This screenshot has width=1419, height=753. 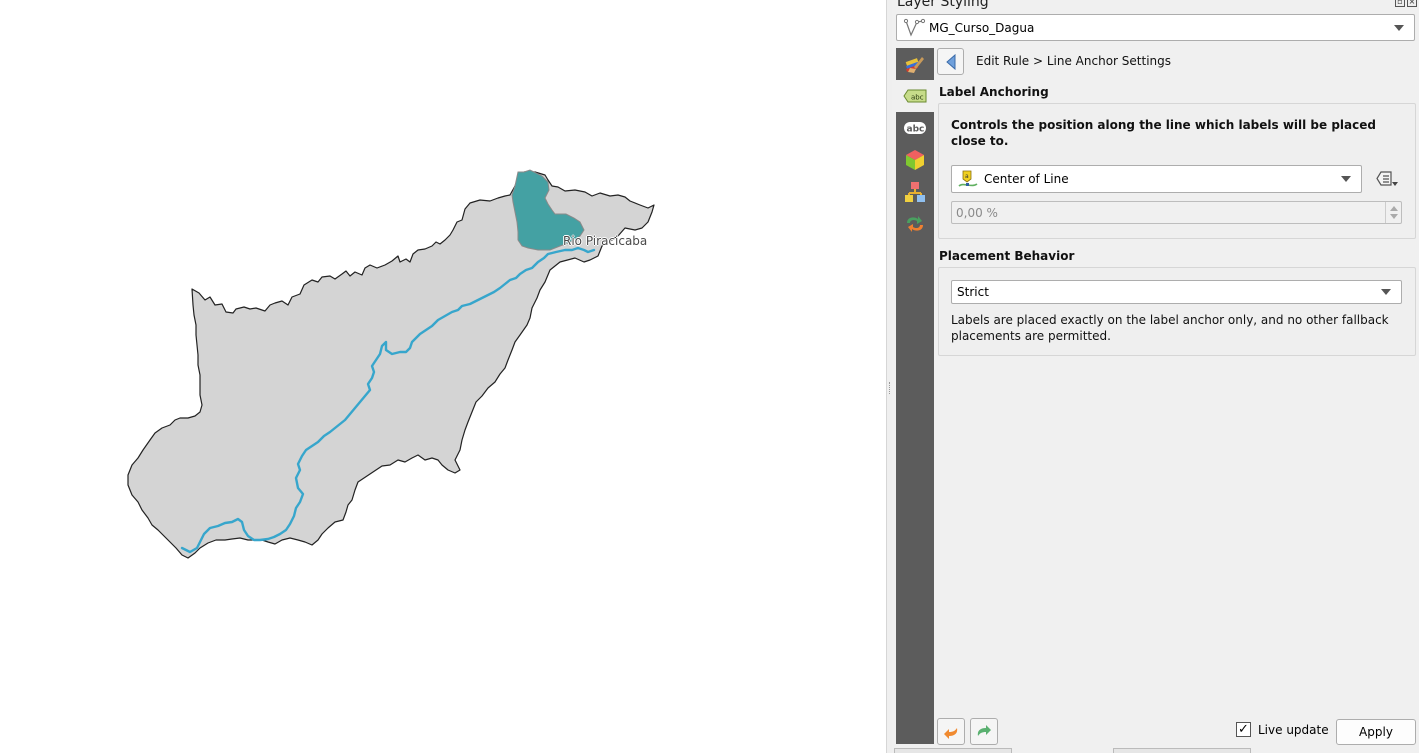 I want to click on label-anchoring-title: Label Anchoring, so click(x=994, y=92).